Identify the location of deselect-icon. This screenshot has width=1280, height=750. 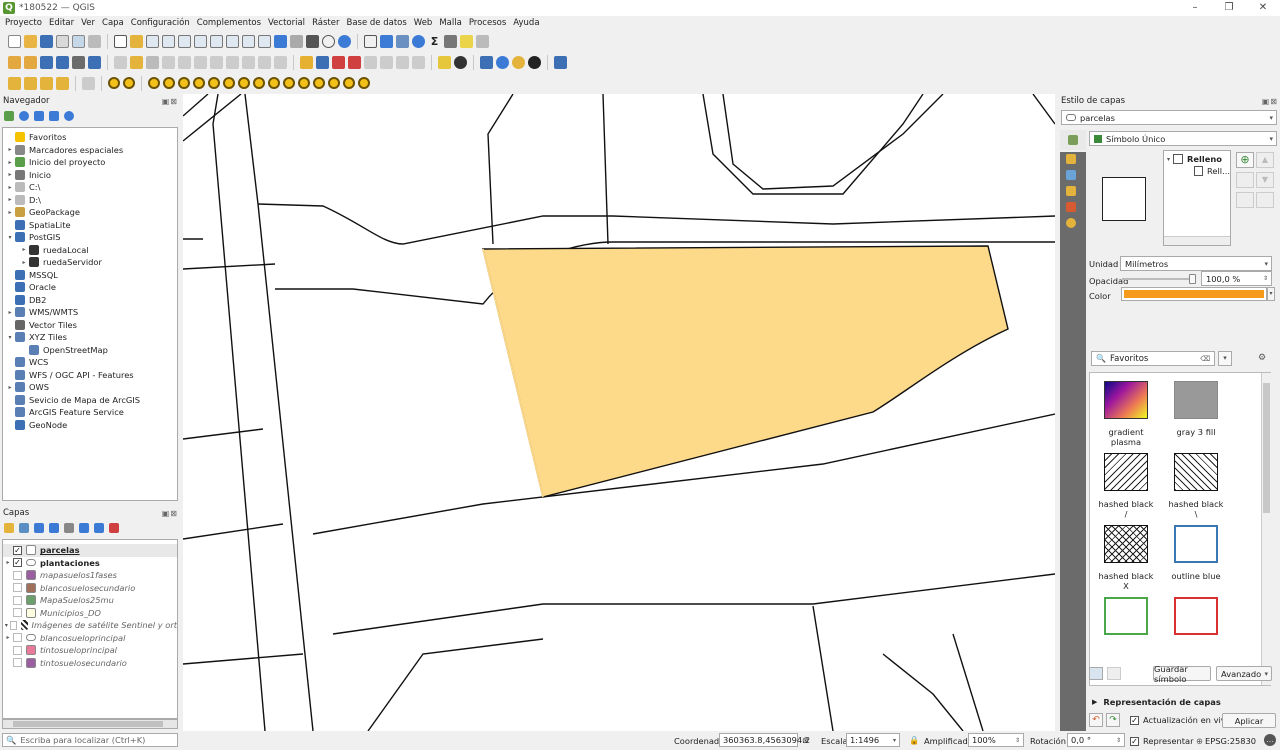
(46, 83).